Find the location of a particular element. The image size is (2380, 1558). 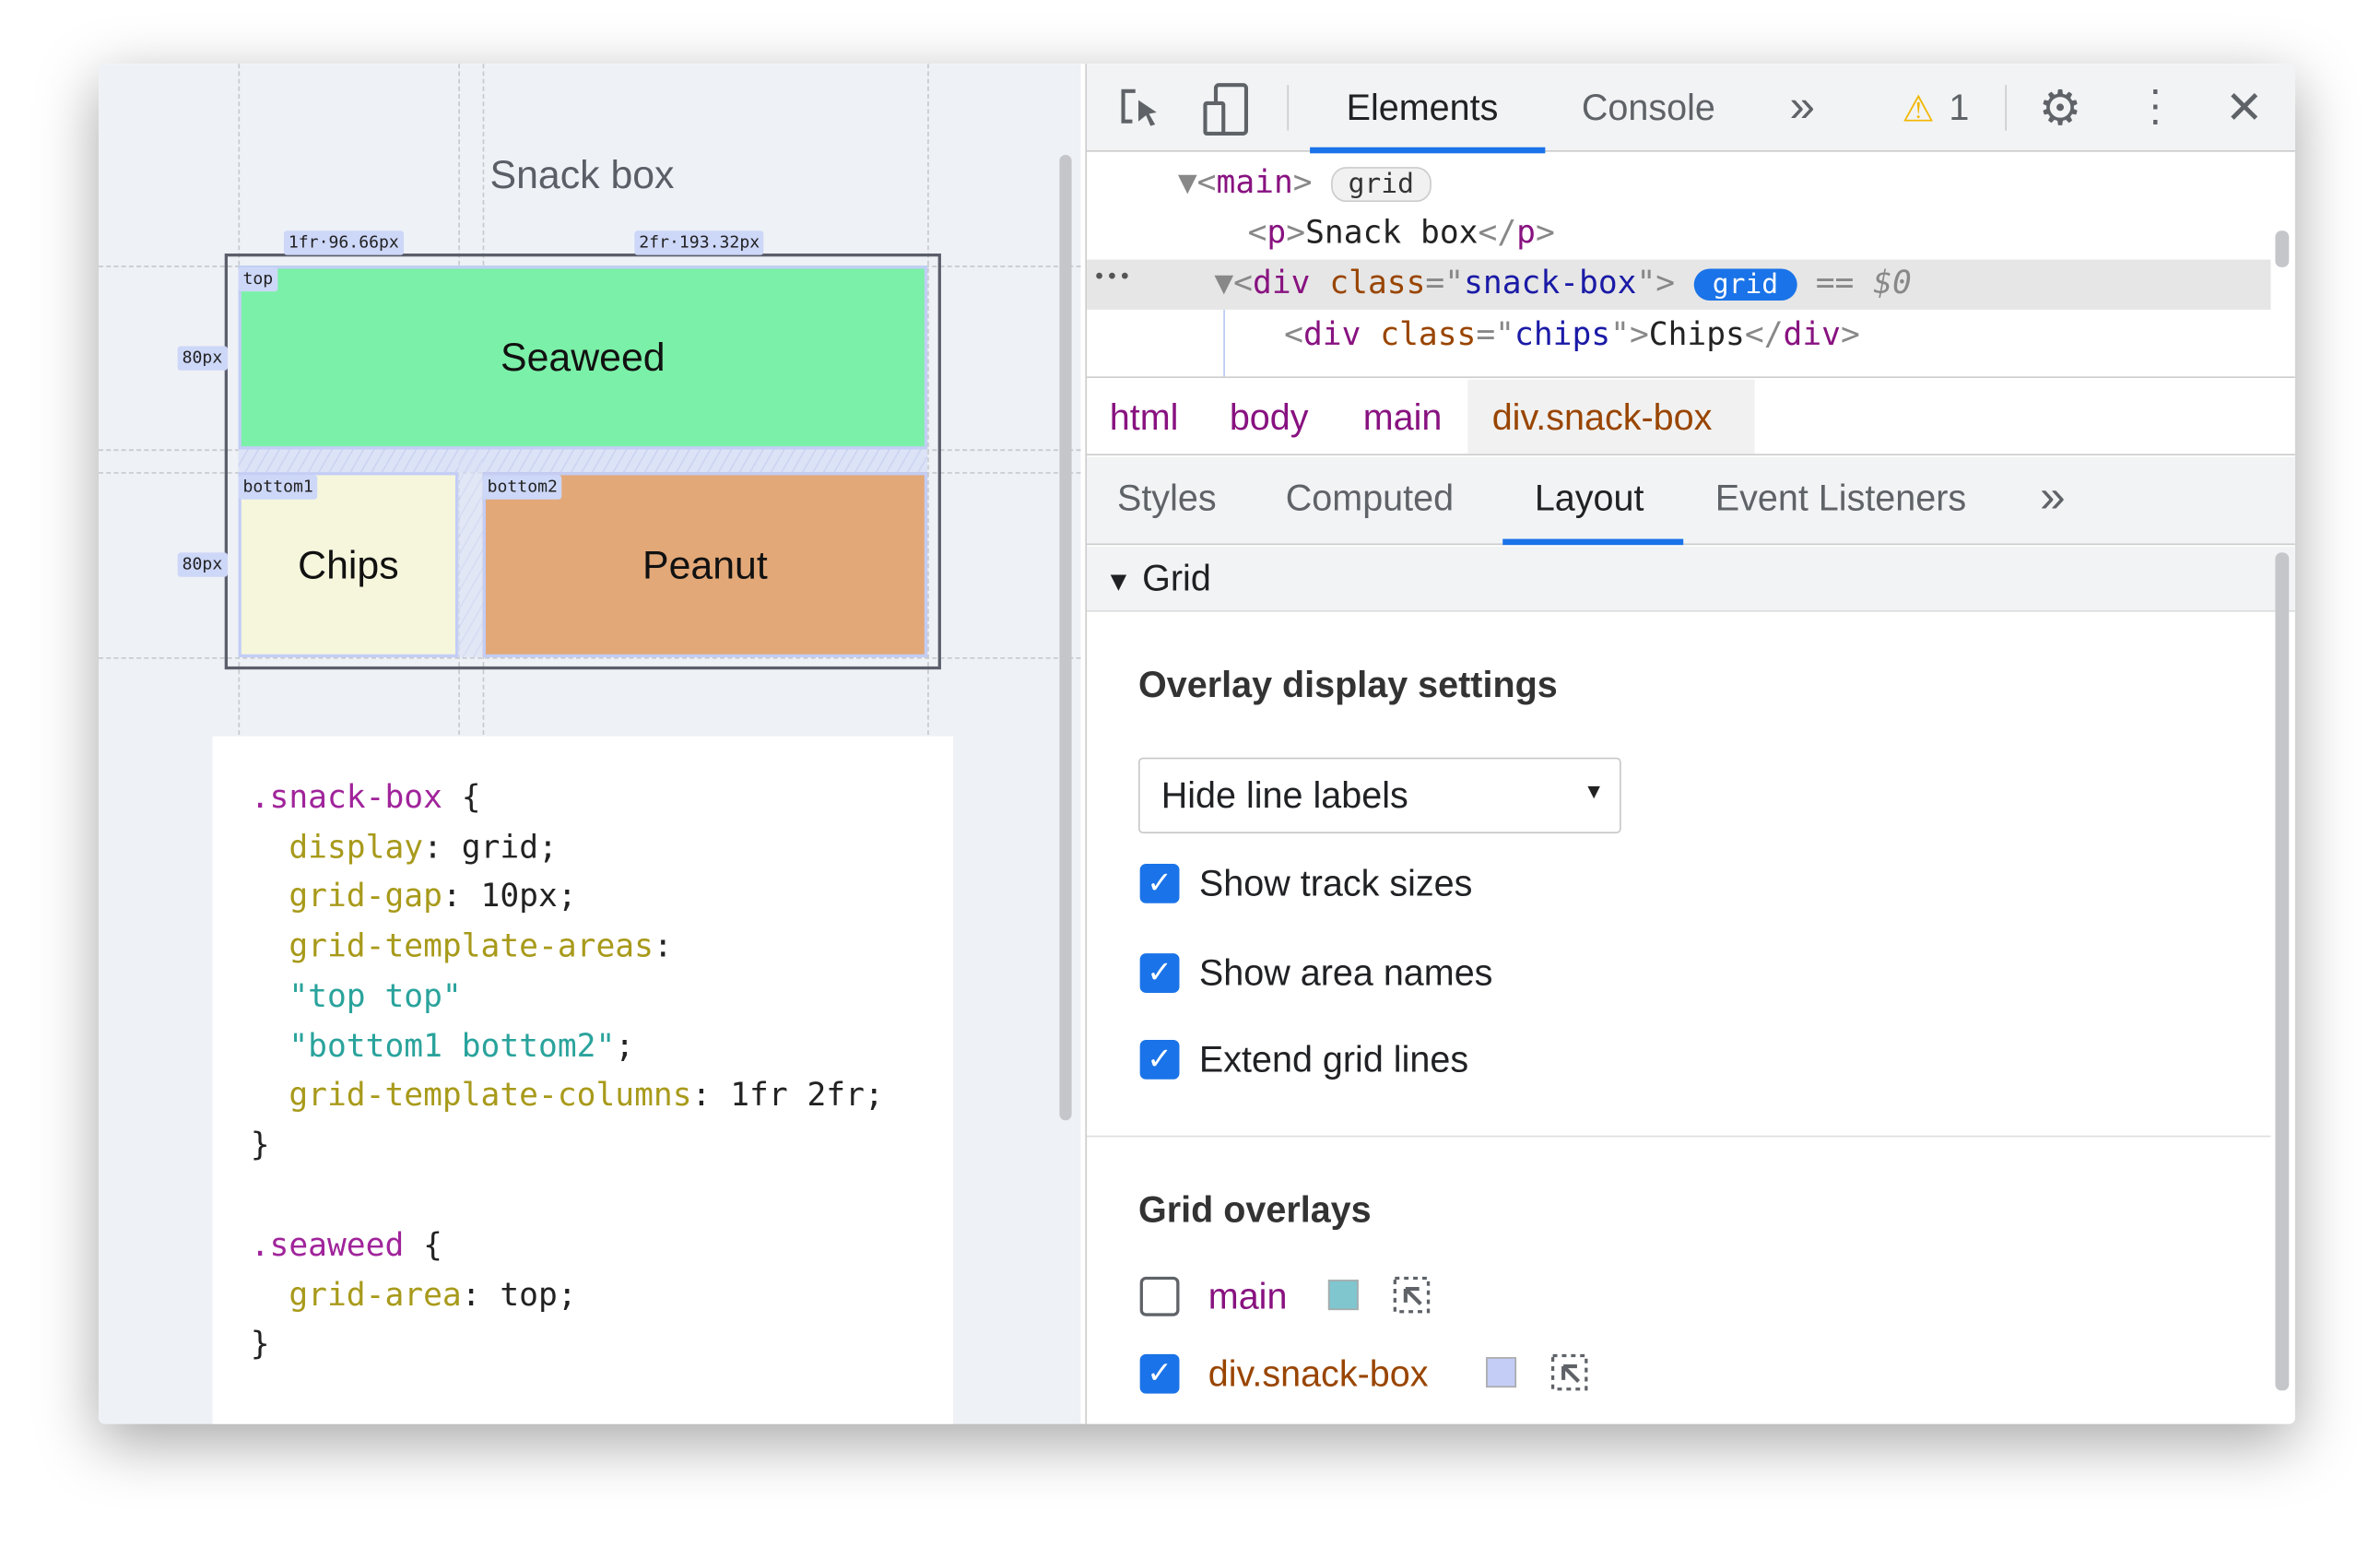

device-toolbar-icon is located at coordinates (1227, 109).